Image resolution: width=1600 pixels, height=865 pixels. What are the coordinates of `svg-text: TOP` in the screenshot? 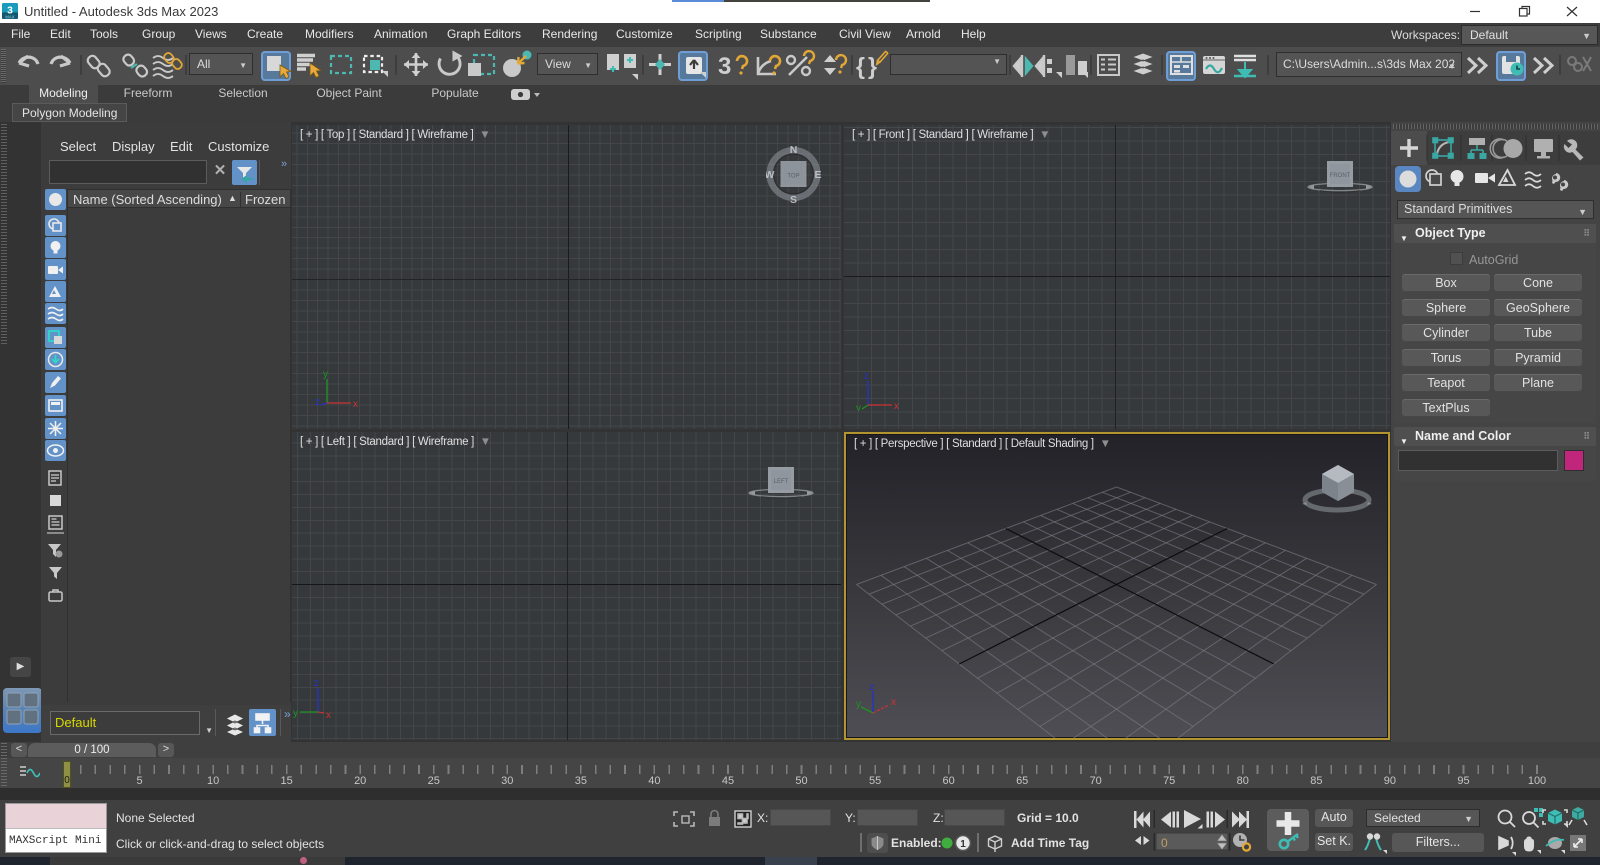 It's located at (793, 177).